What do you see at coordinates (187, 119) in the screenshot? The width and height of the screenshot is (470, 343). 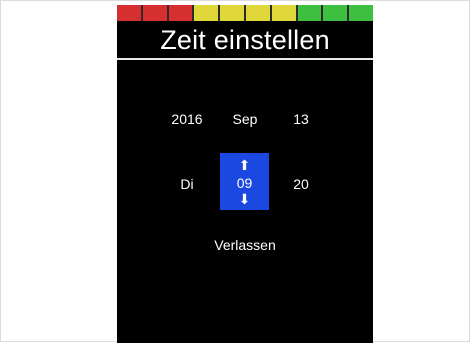 I see `year-field: 2016` at bounding box center [187, 119].